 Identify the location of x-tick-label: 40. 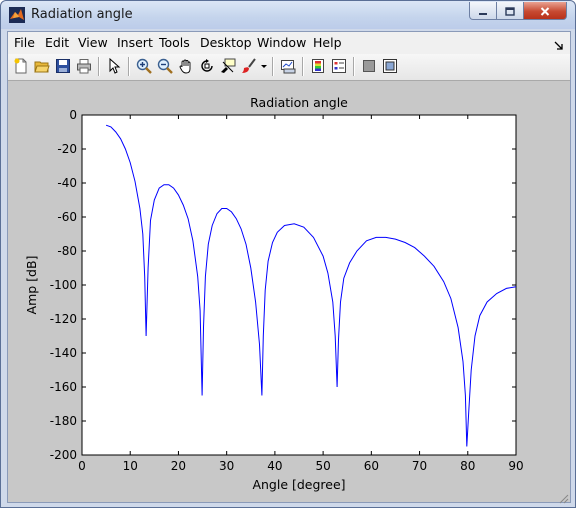
(274, 466).